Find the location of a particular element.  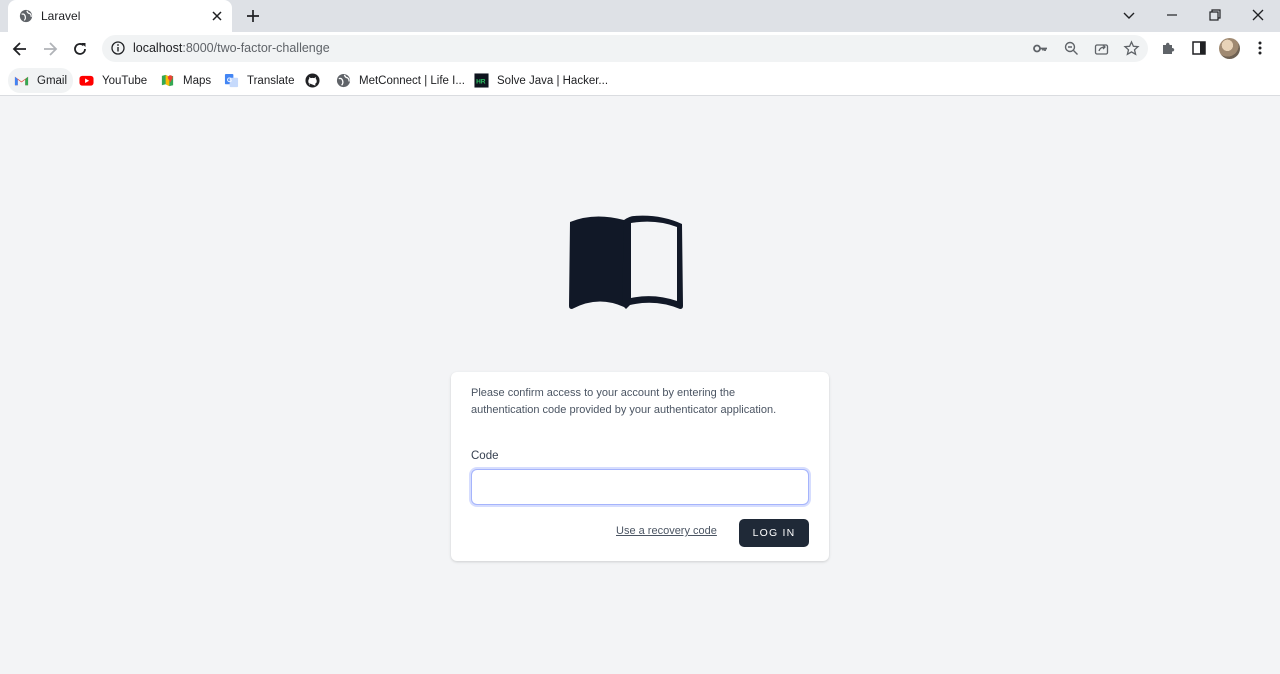

bookmark-gmail: Gmail is located at coordinates (41, 80).